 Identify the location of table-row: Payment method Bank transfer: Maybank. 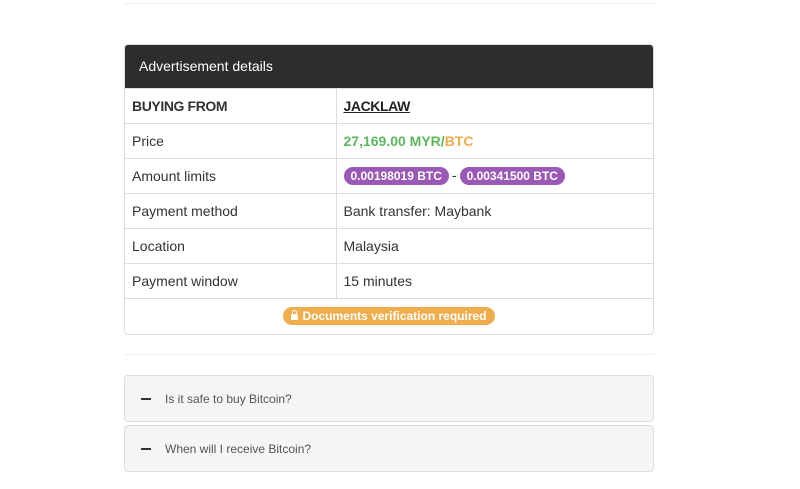
(389, 211).